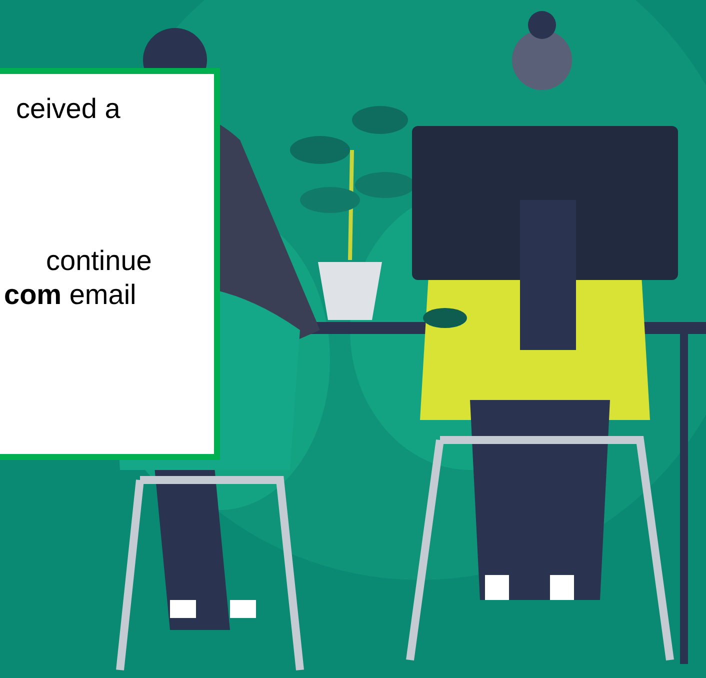 Image resolution: width=706 pixels, height=678 pixels. Describe the element at coordinates (68, 109) in the screenshot. I see `message-text: ceived a` at that location.